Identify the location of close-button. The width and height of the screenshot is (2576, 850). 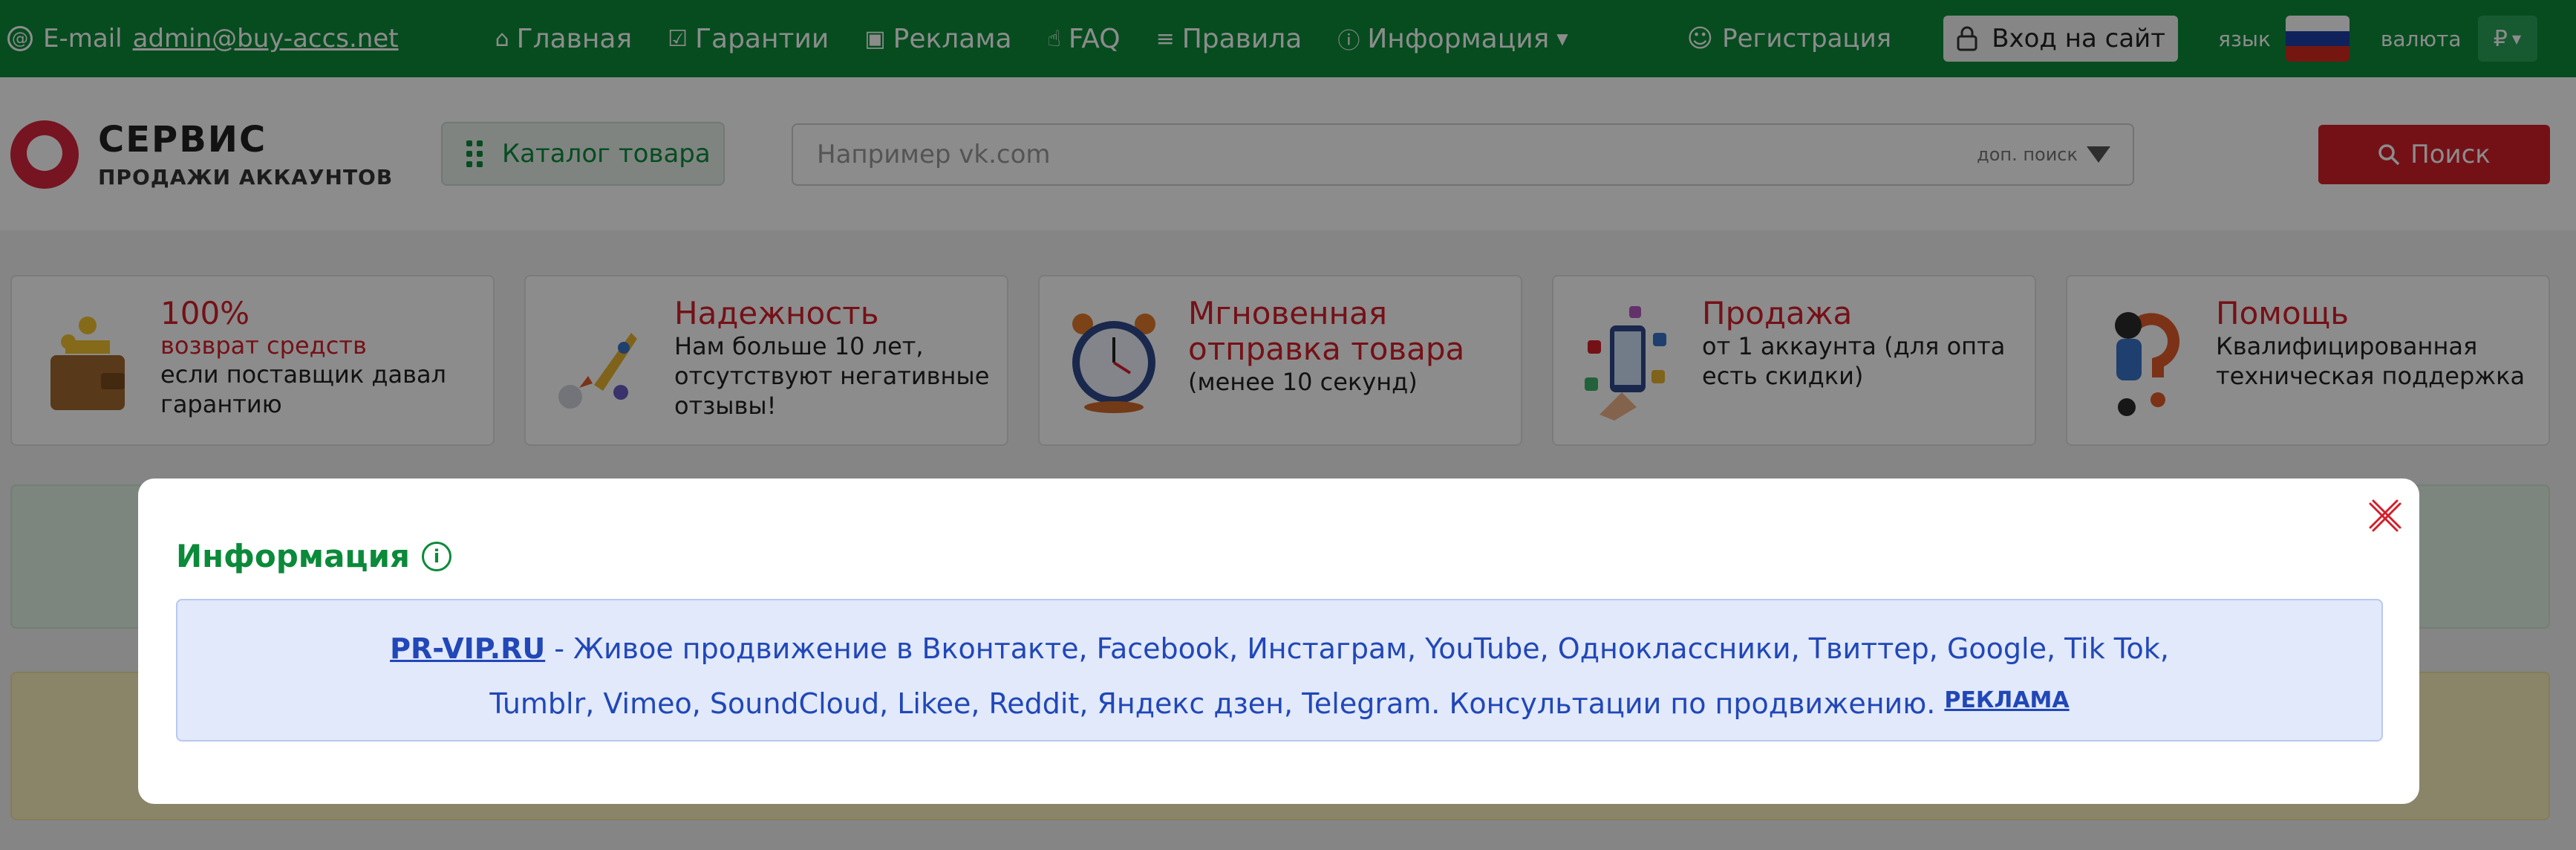
(2385, 516).